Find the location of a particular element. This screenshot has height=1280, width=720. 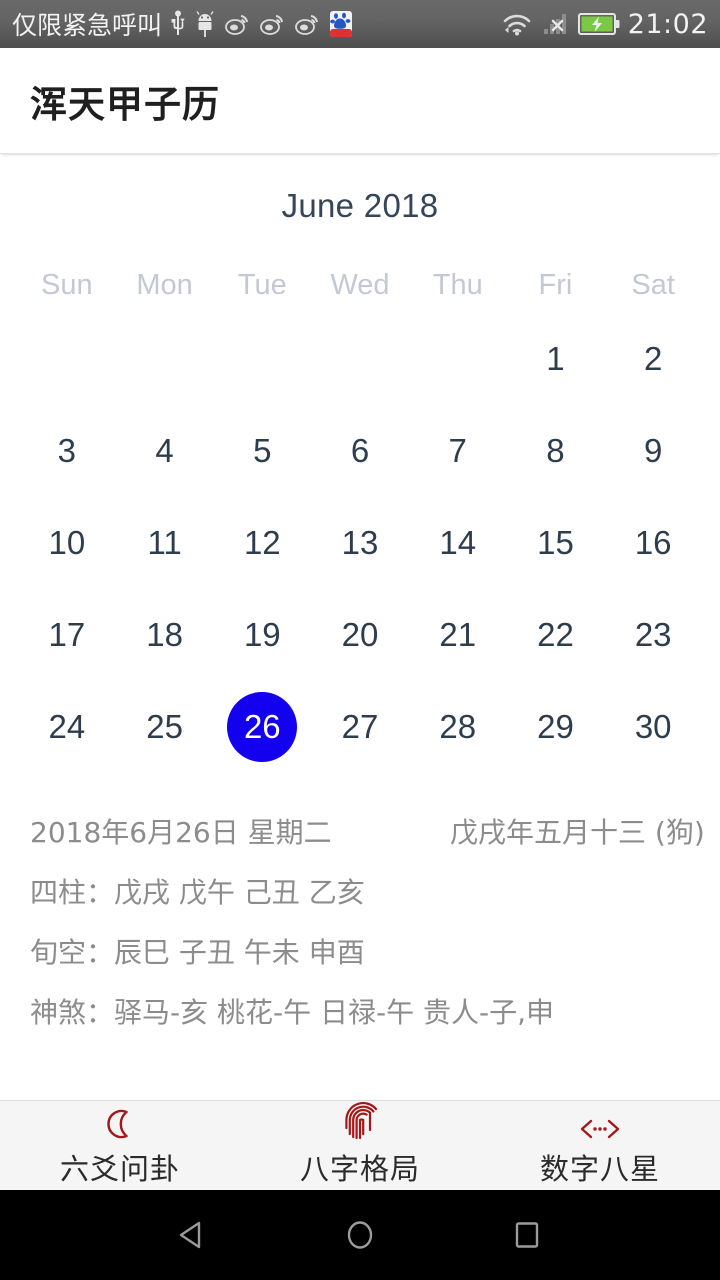

calendar-day-cell: 28 is located at coordinates (458, 727).